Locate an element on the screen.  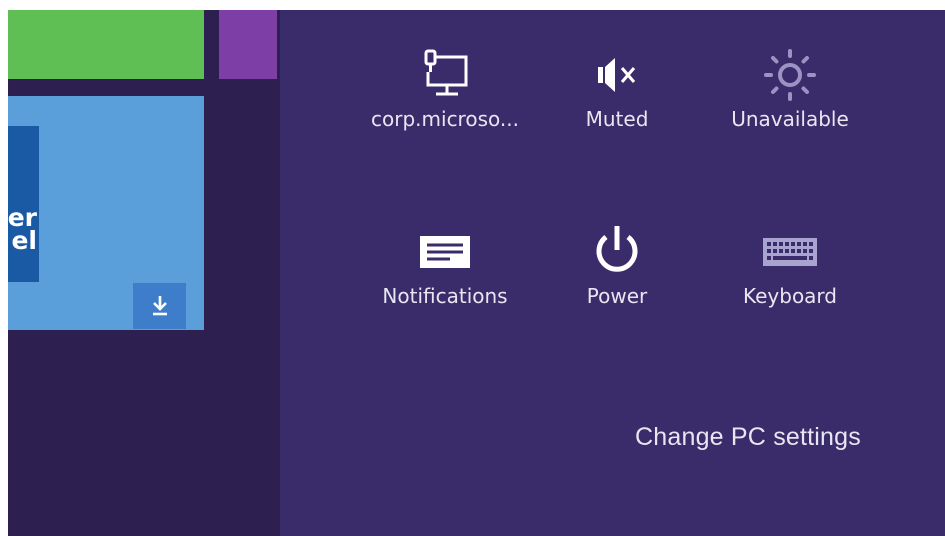
change-pc-settings-link: Change PC settings is located at coordinates (748, 437).